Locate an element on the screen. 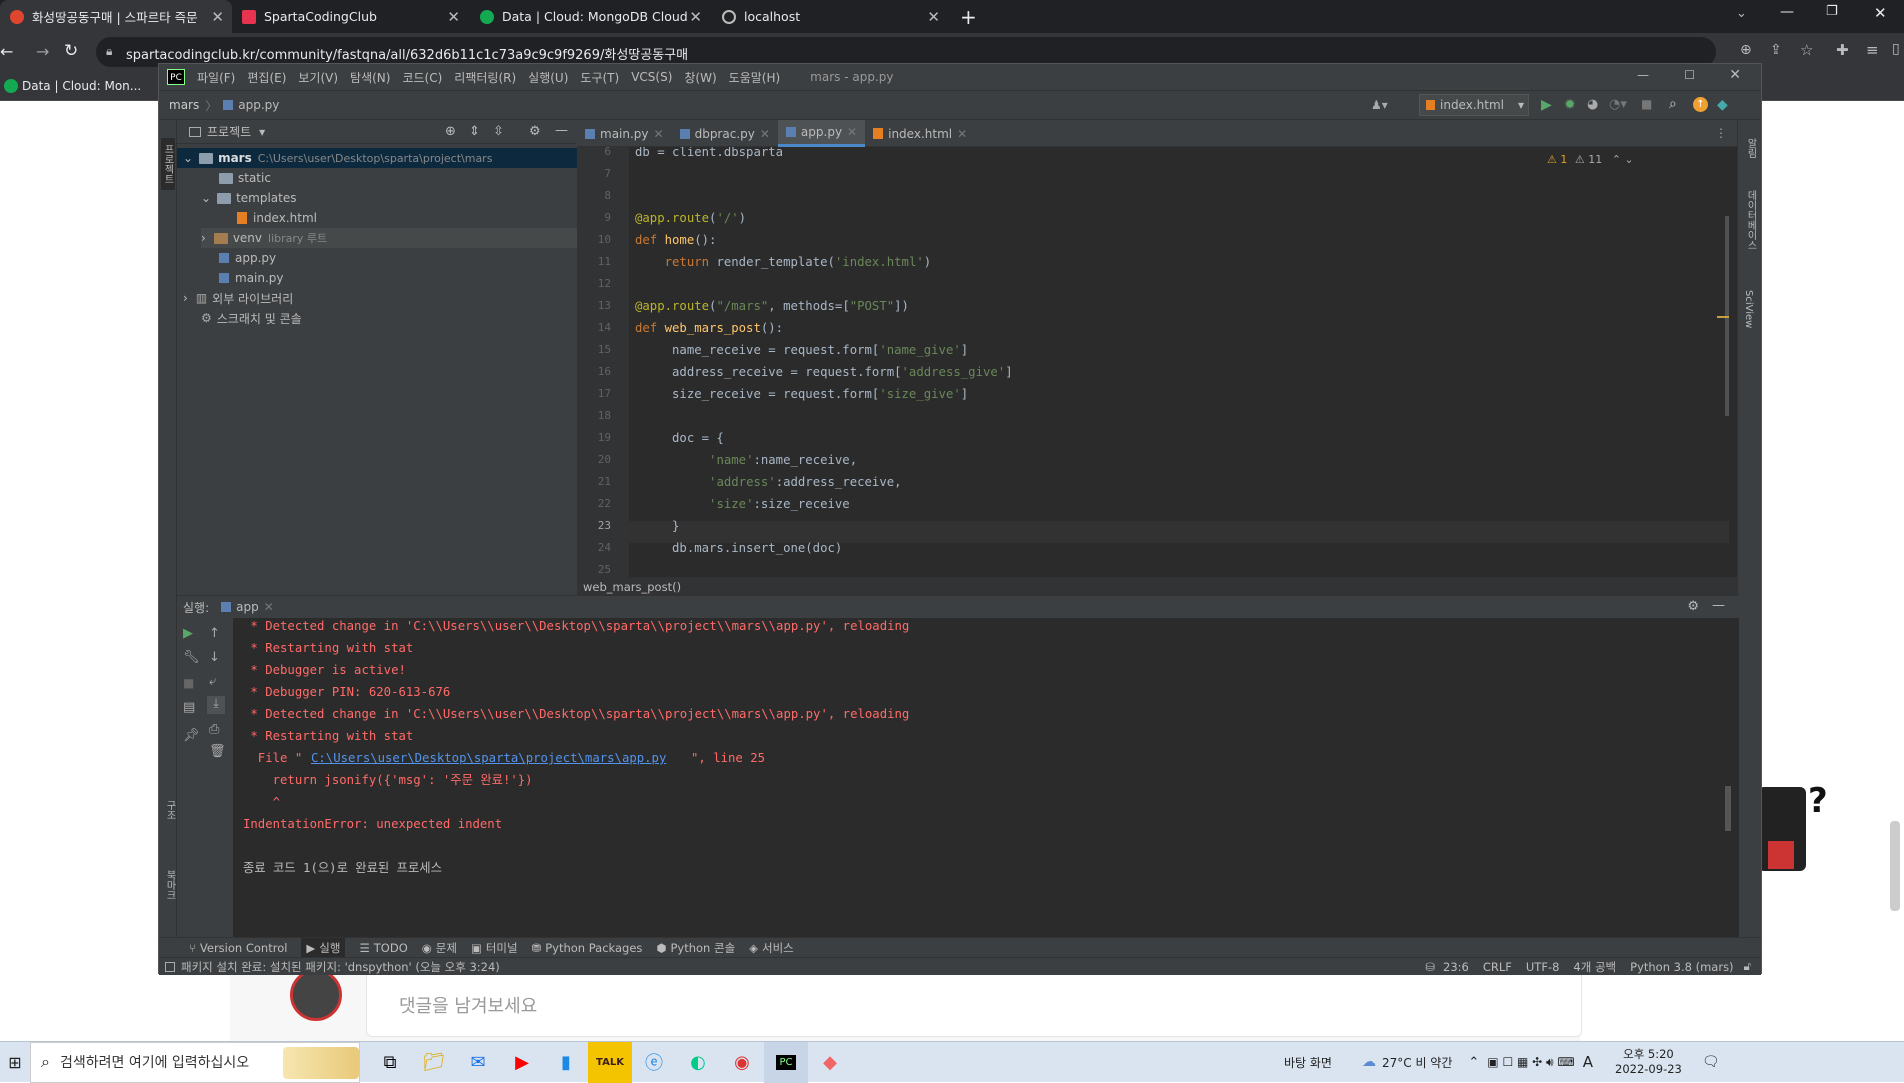 The width and height of the screenshot is (1904, 1083). menu-file: 파일(F) is located at coordinates (216, 77).